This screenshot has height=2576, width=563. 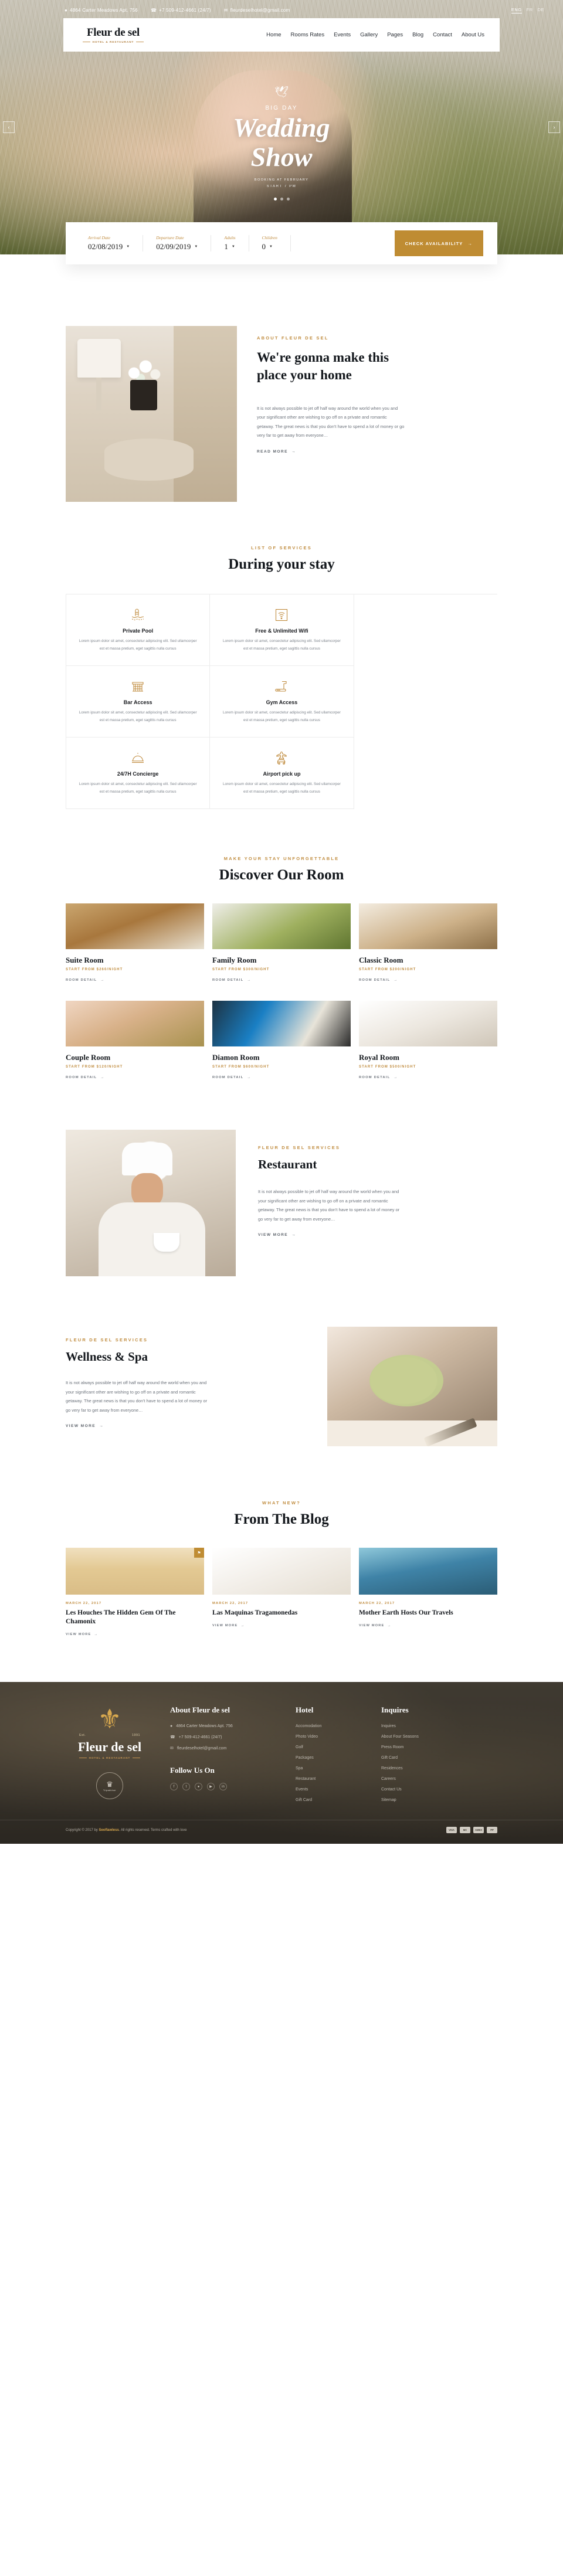 What do you see at coordinates (273, 35) in the screenshot?
I see `nav-item-home: Home` at bounding box center [273, 35].